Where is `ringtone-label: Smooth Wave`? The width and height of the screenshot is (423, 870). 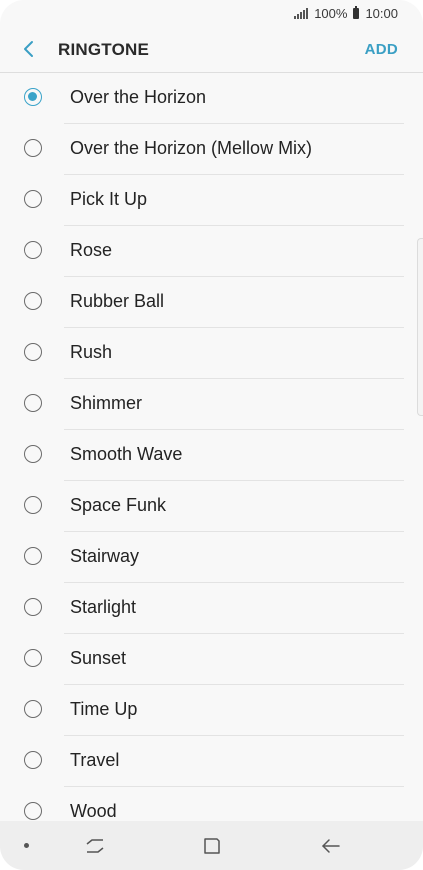 ringtone-label: Smooth Wave is located at coordinates (126, 454).